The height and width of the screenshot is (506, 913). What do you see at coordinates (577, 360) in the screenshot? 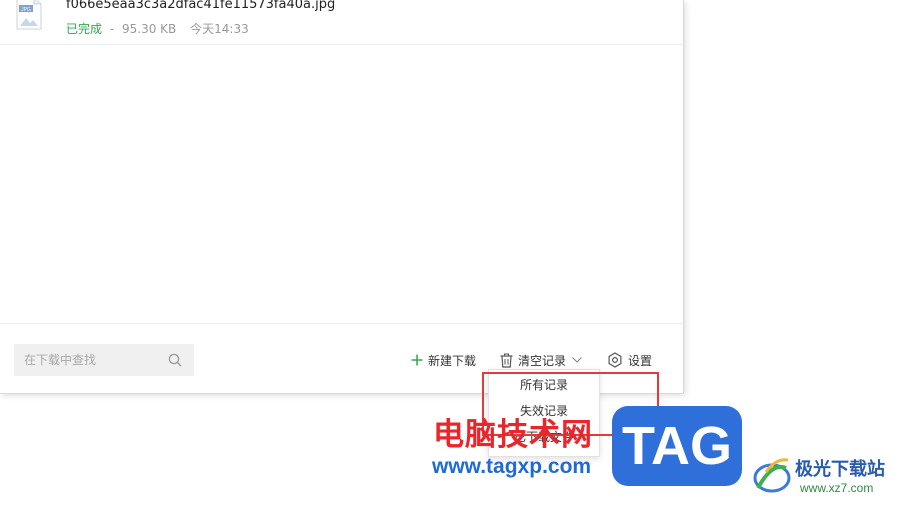
I see `chevron-down-icon` at bounding box center [577, 360].